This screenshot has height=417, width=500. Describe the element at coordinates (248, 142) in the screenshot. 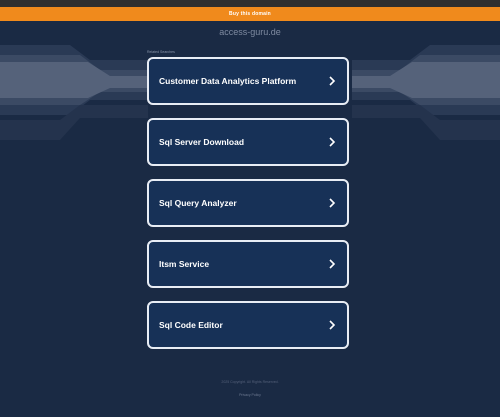

I see `tile-sql-server-download: Sql Server Download` at that location.